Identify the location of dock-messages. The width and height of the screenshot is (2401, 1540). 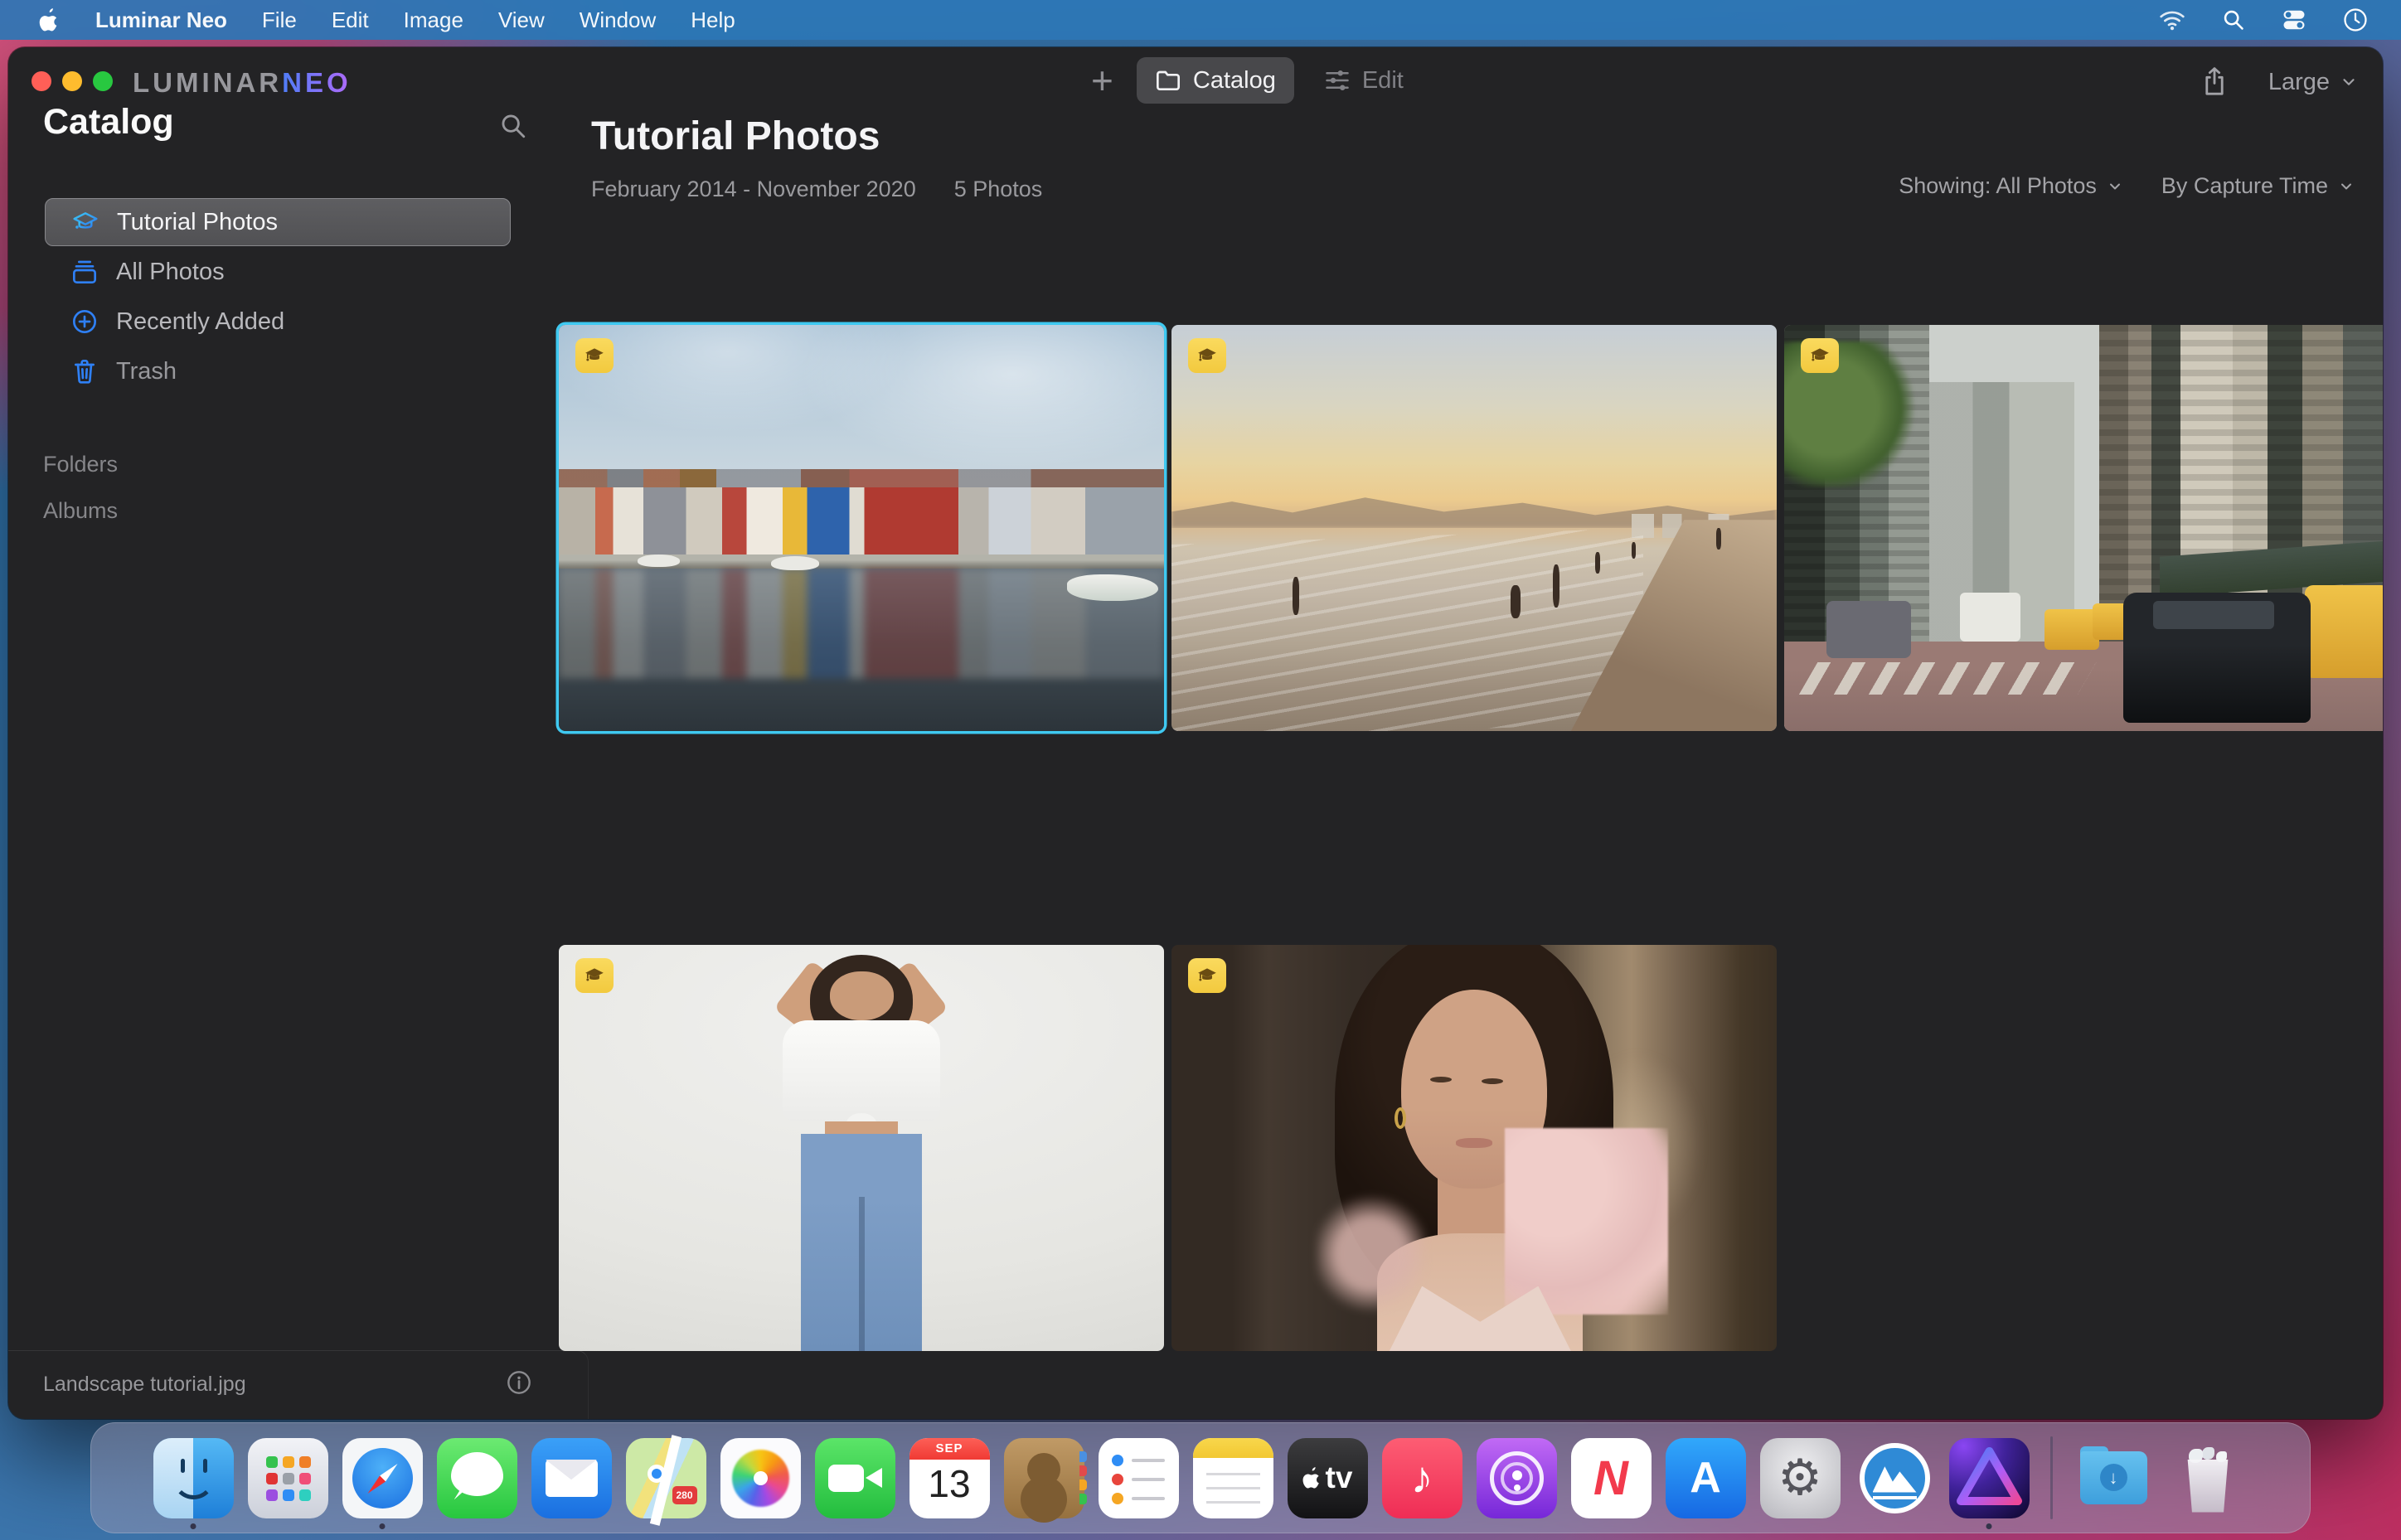
(477, 1478).